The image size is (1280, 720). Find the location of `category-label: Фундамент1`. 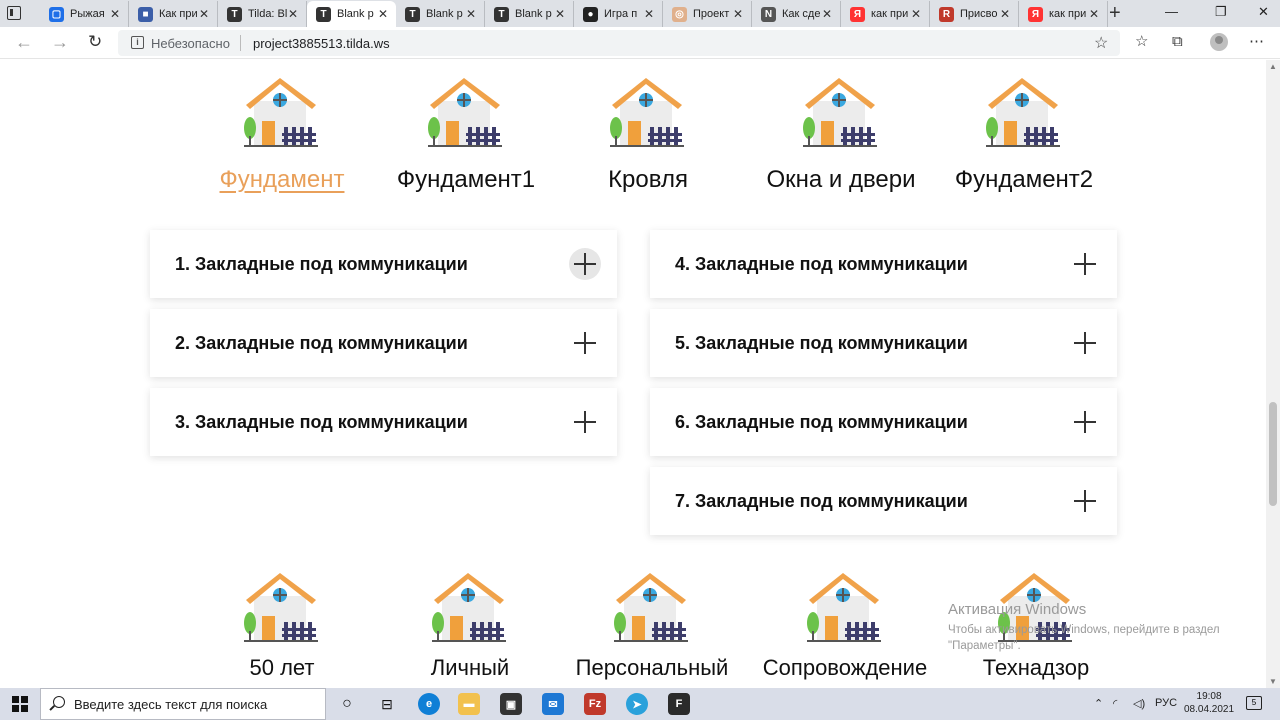

category-label: Фундамент1 is located at coordinates (466, 180).